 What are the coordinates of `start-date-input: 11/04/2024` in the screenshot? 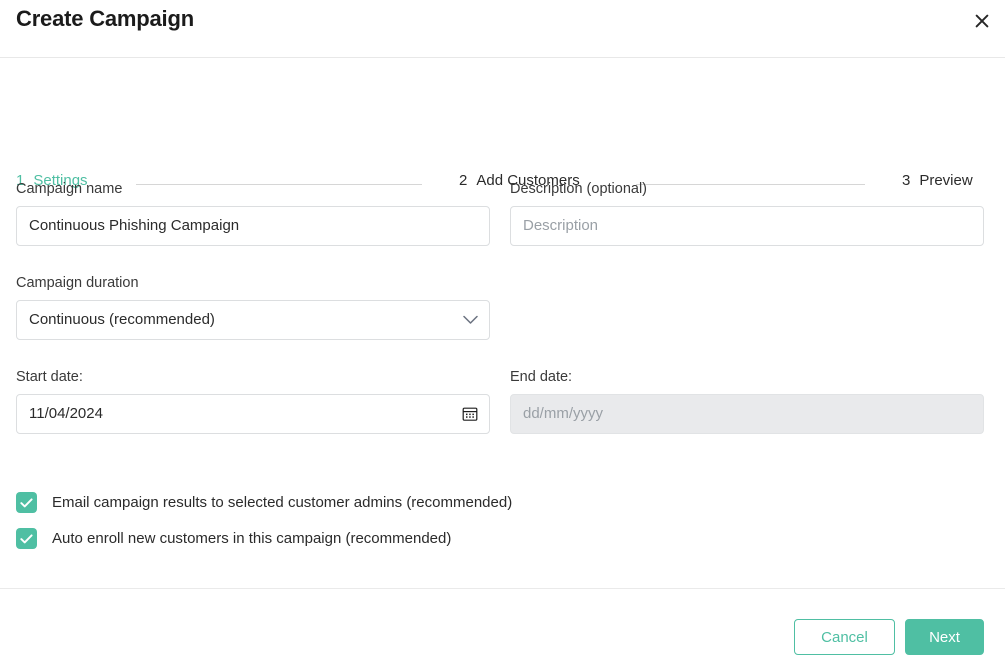 It's located at (253, 414).